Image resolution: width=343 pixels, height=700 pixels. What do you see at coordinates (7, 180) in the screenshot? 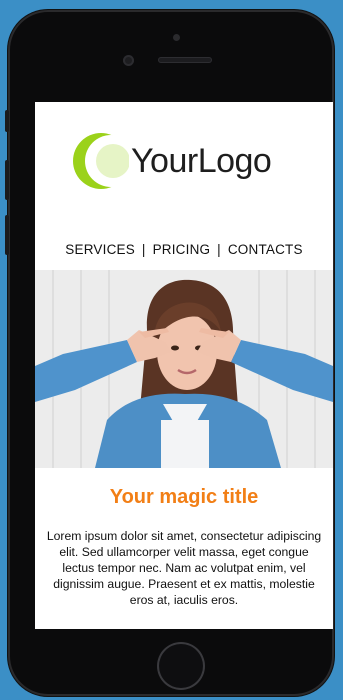
I see `side-button-volume-up` at bounding box center [7, 180].